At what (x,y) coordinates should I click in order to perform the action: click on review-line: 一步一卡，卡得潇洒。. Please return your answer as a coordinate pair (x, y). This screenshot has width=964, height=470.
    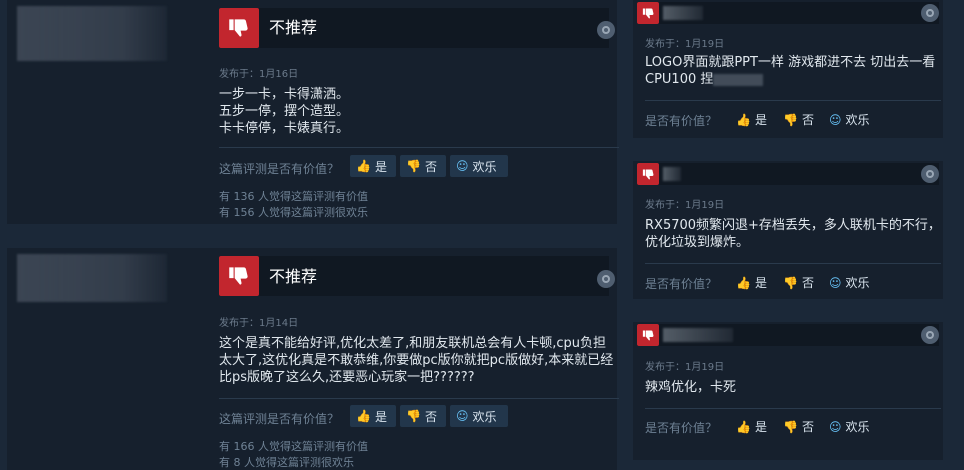
    Looking at the image, I should click on (284, 94).